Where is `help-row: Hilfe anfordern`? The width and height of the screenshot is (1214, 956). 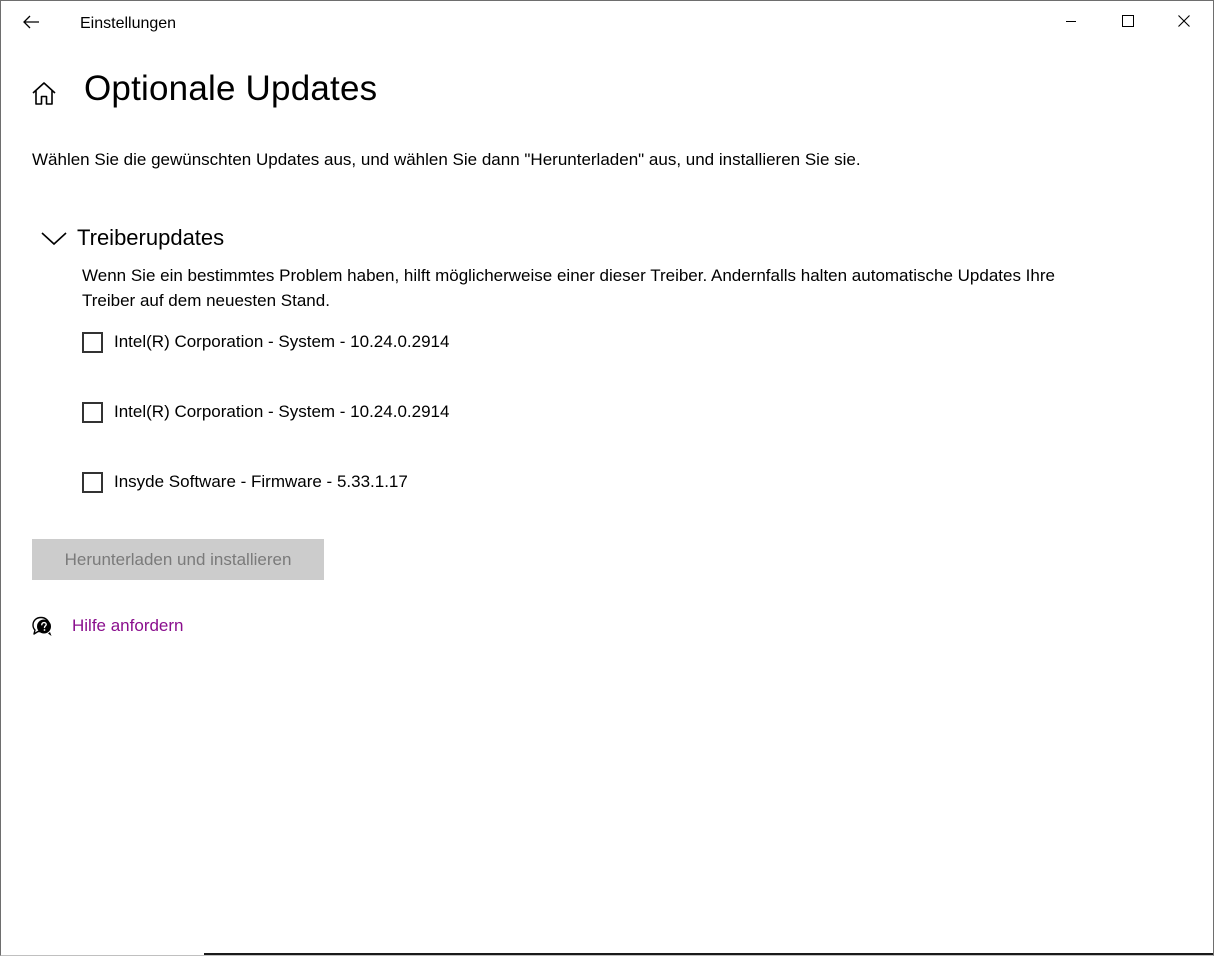
help-row: Hilfe anfordern is located at coordinates (107, 626).